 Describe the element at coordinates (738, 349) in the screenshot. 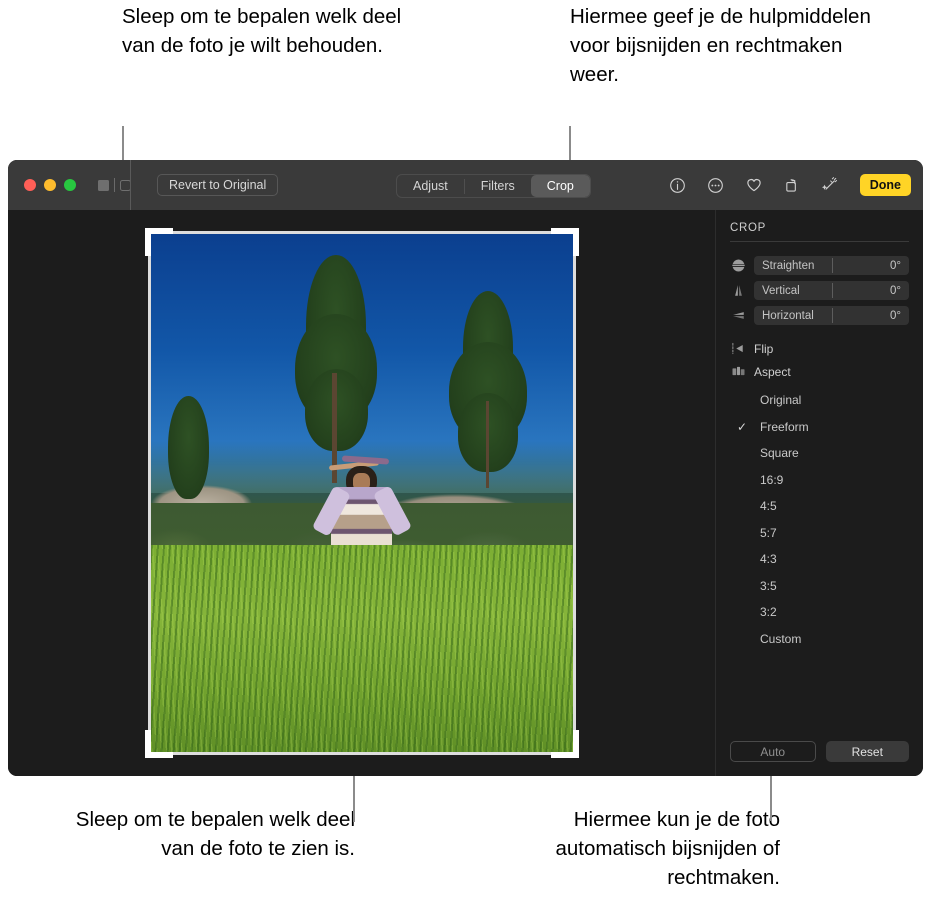

I see `flip-icon` at that location.